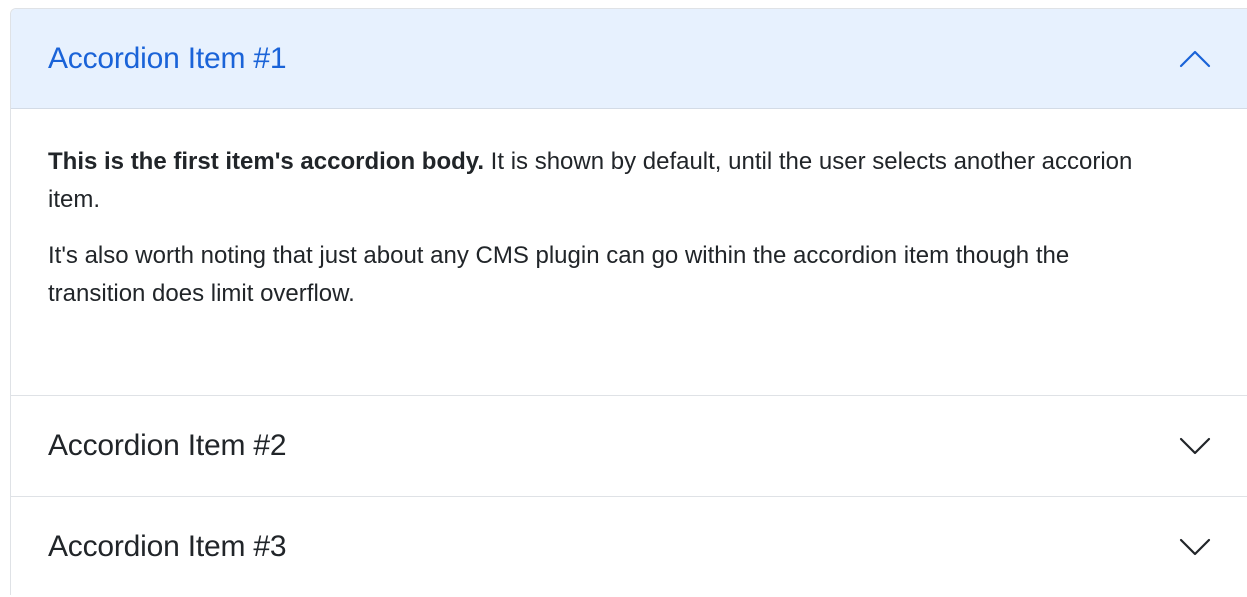 This screenshot has height=597, width=1247. What do you see at coordinates (167, 58) in the screenshot?
I see `accordion-title-1: Accordion Item #1` at bounding box center [167, 58].